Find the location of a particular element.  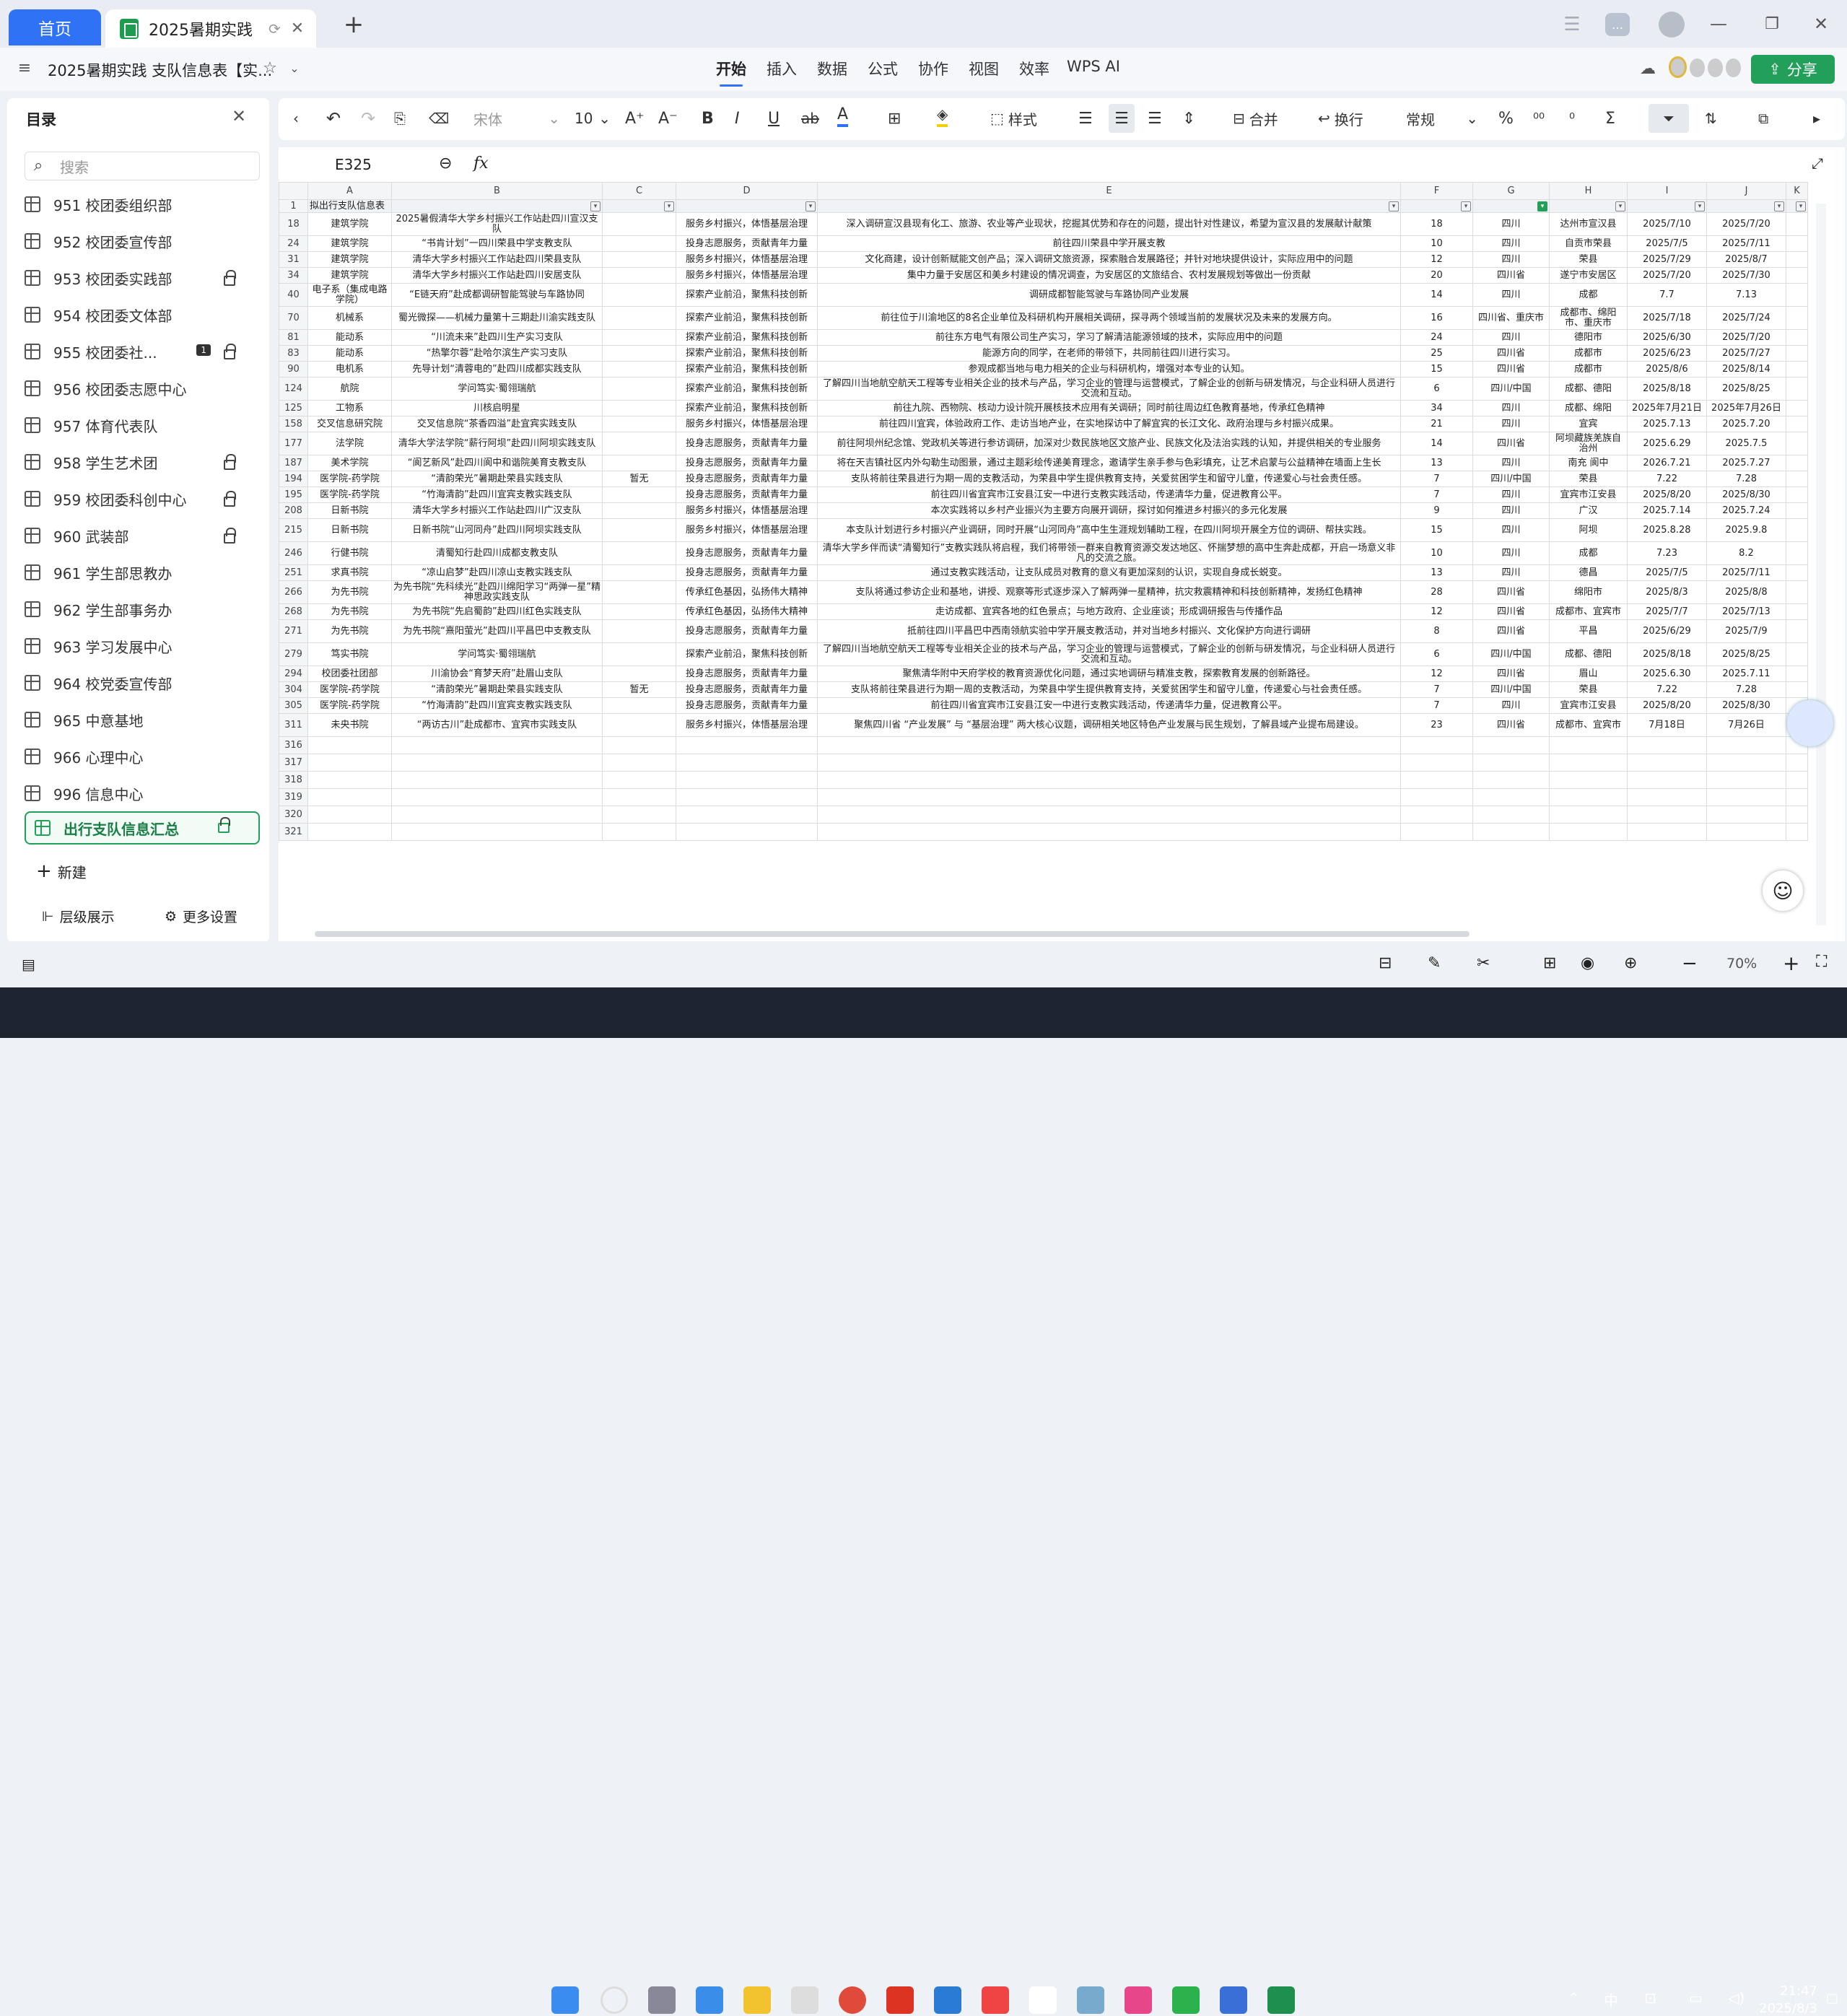

sidebar-item-active: 出行支队信息汇总 is located at coordinates (142, 828).